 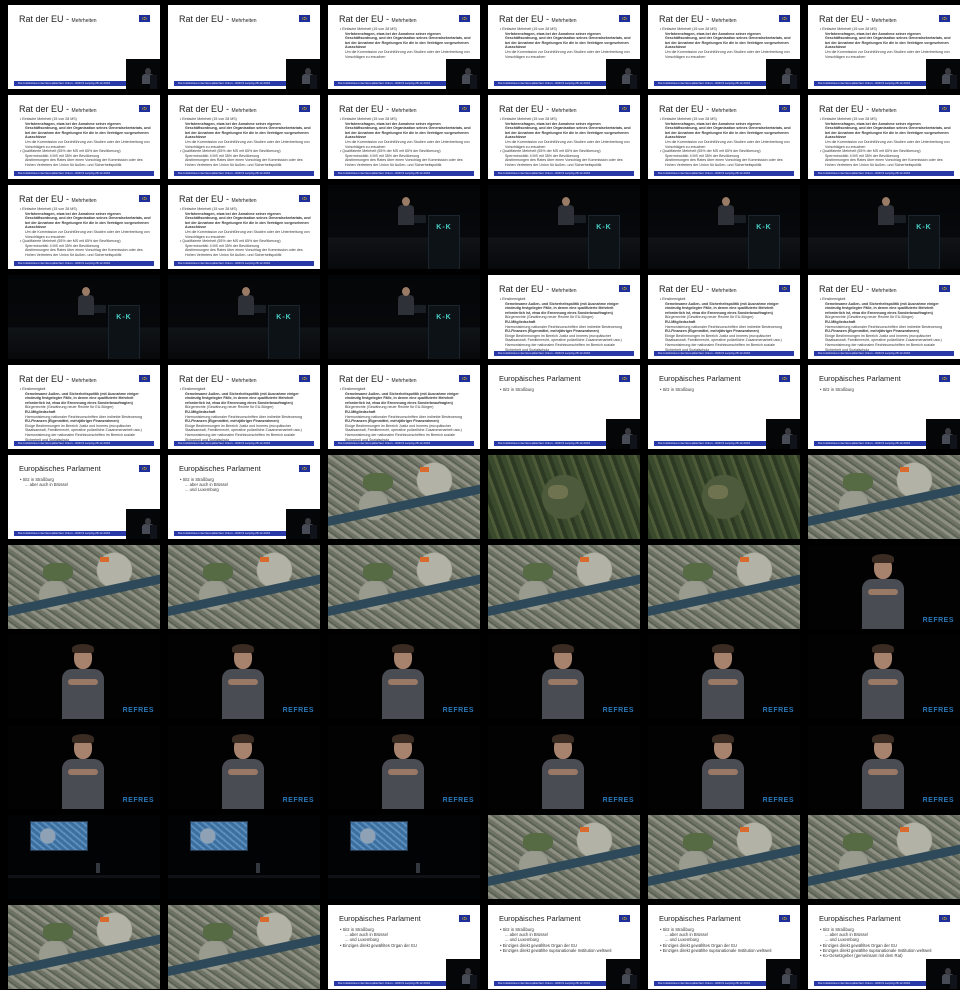 What do you see at coordinates (883, 648) in the screenshot?
I see `speaker-hair` at bounding box center [883, 648].